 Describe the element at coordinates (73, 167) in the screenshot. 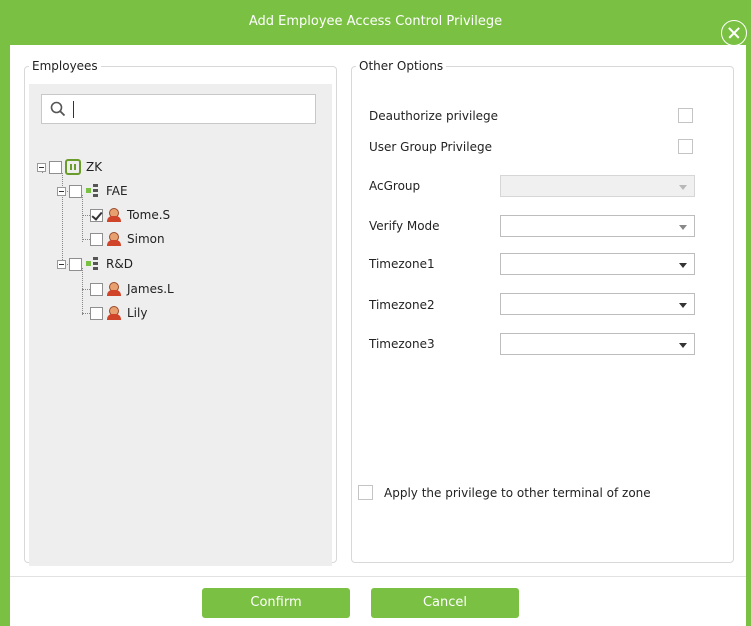

I see `company-icon` at that location.